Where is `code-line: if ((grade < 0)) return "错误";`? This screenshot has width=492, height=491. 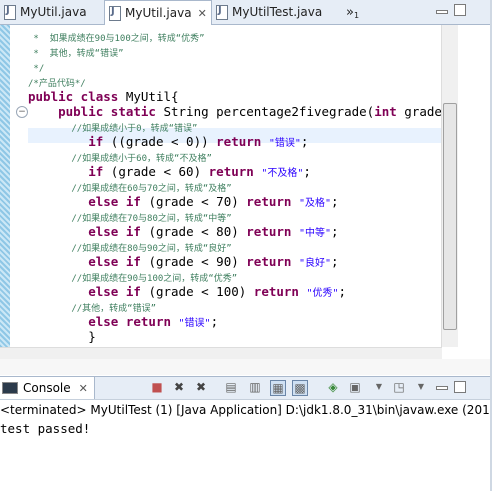
code-line: if ((grade < 0)) return "错误"; is located at coordinates (168, 141).